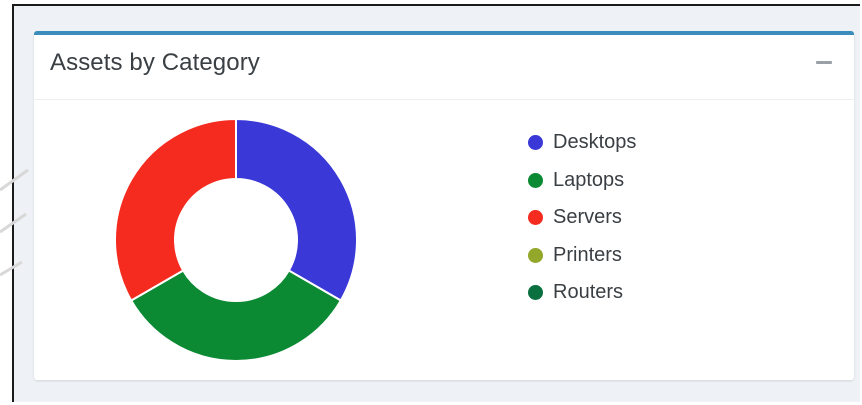 The image size is (862, 405). Describe the element at coordinates (175, 209) in the screenshot. I see `slice-servers` at that location.